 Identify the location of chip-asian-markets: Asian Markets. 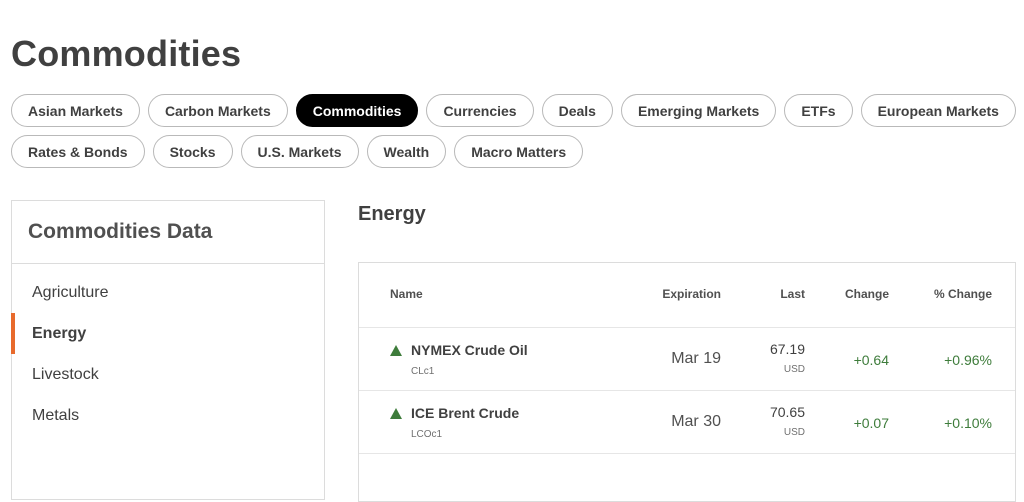
(75, 110).